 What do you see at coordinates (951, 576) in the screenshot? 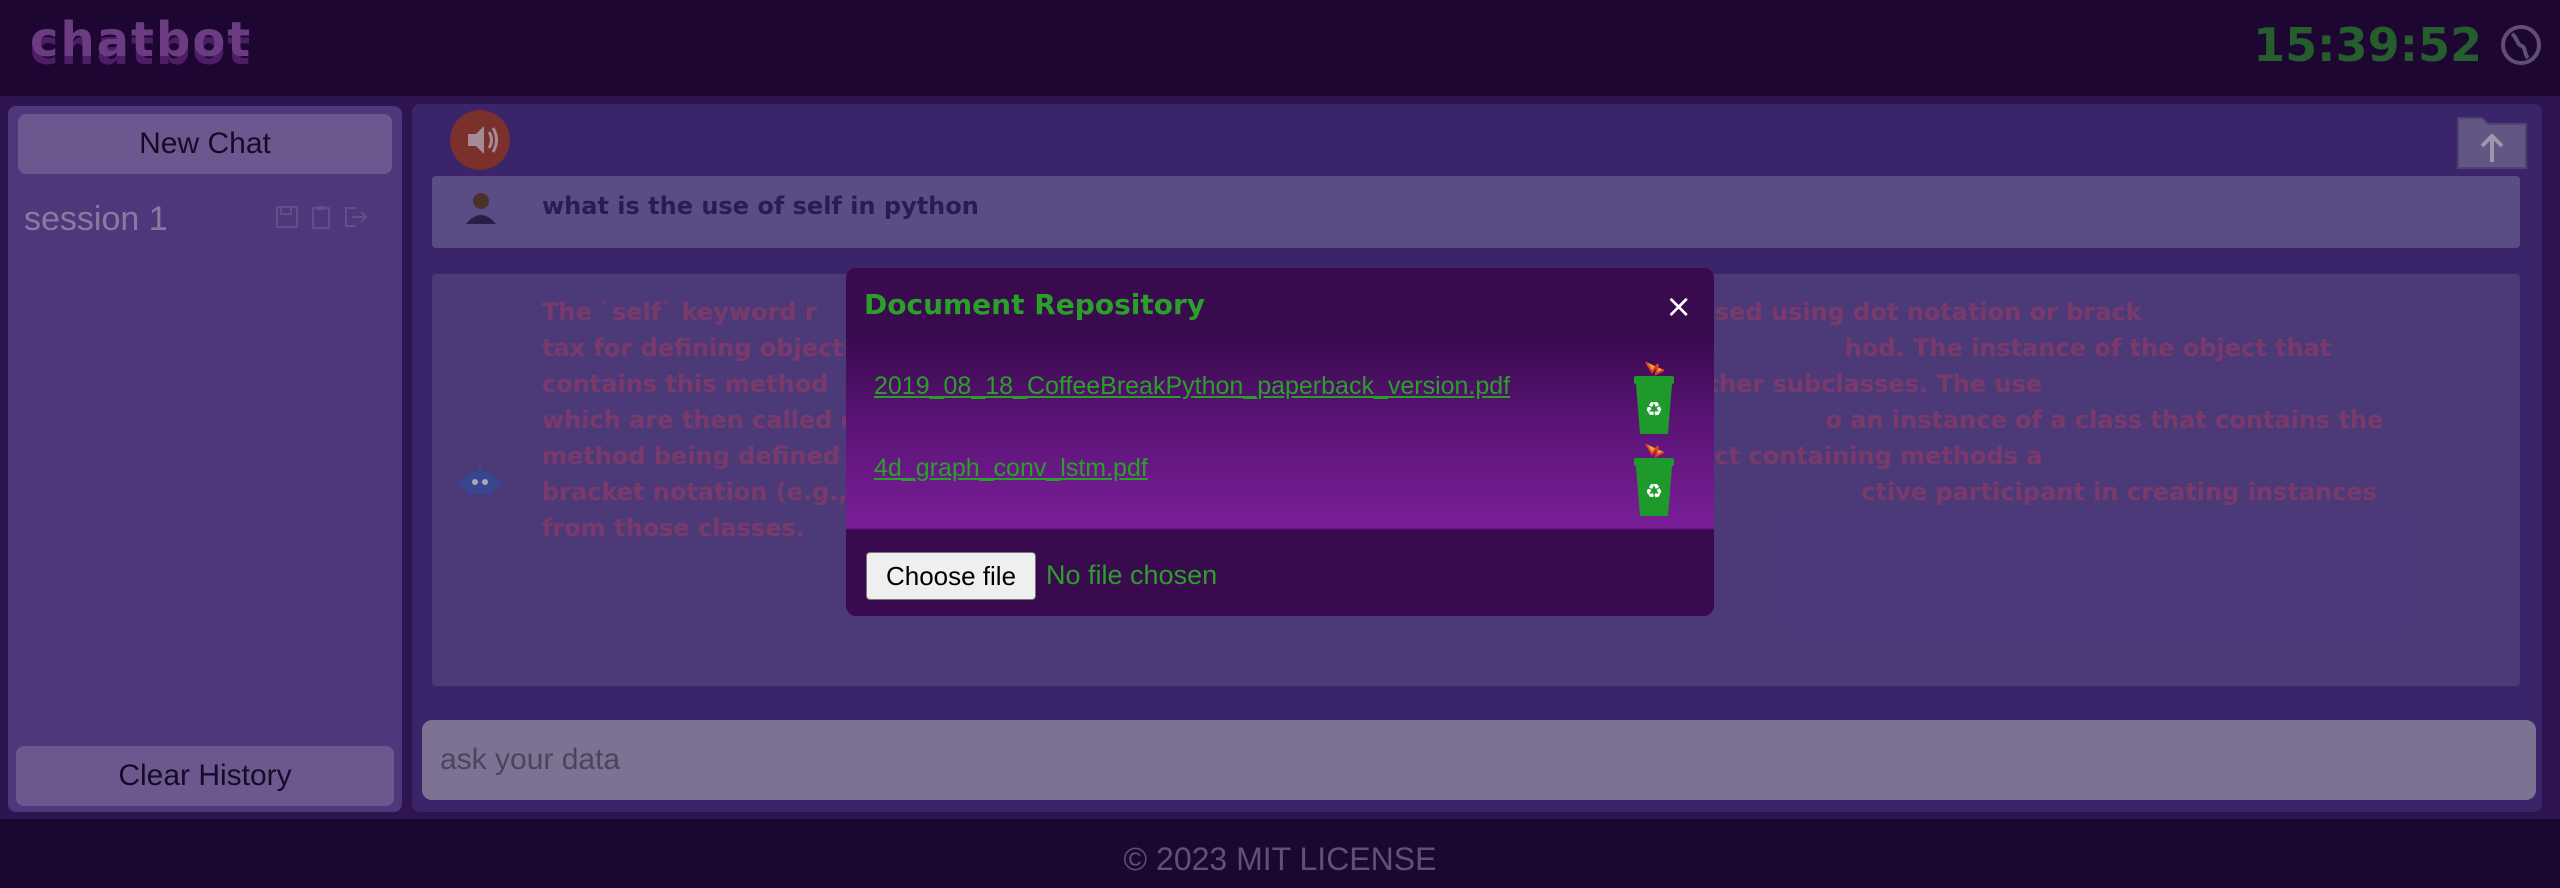
I see `choose-file-button: Choose file` at bounding box center [951, 576].